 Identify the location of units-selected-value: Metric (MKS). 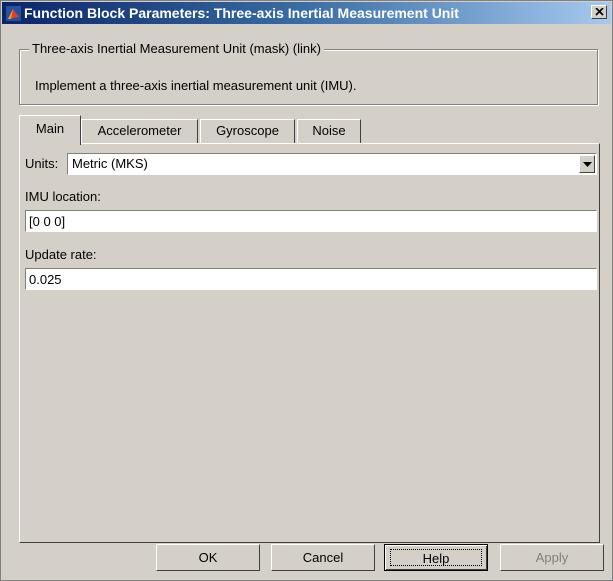
(110, 163).